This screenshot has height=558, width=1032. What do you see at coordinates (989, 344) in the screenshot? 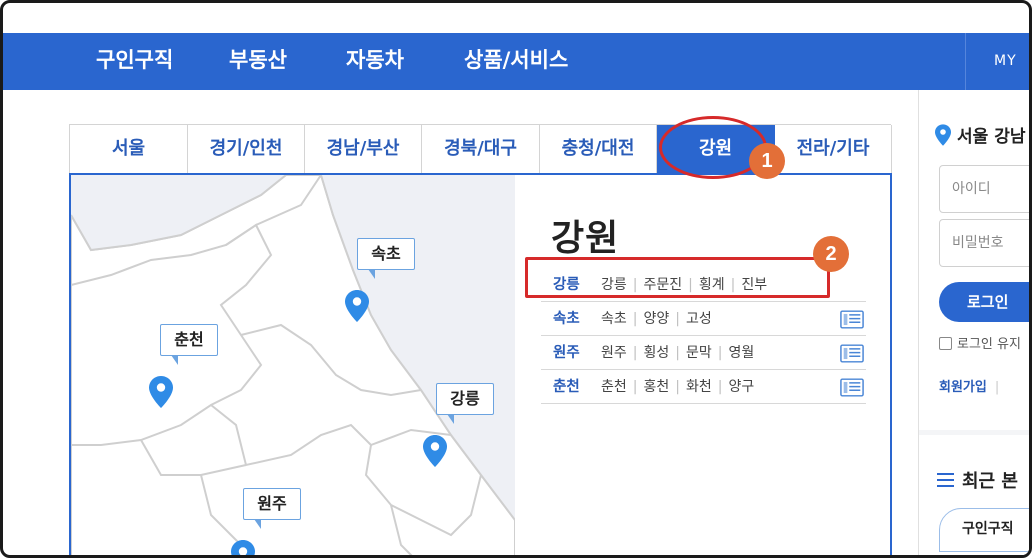
I see `keep-login-label: 로그인 유지` at bounding box center [989, 344].